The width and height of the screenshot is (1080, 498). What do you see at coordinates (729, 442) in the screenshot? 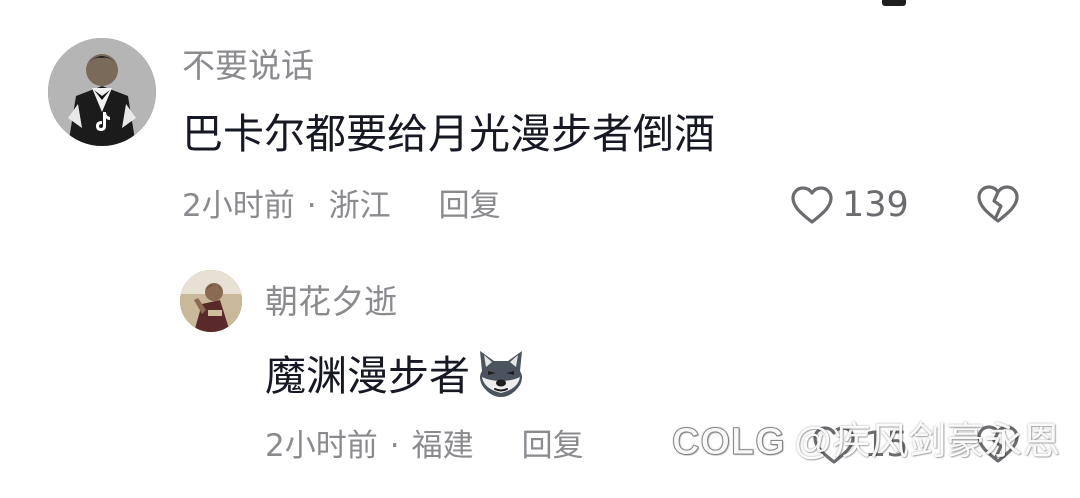
I see `colg-logo: COLG` at bounding box center [729, 442].